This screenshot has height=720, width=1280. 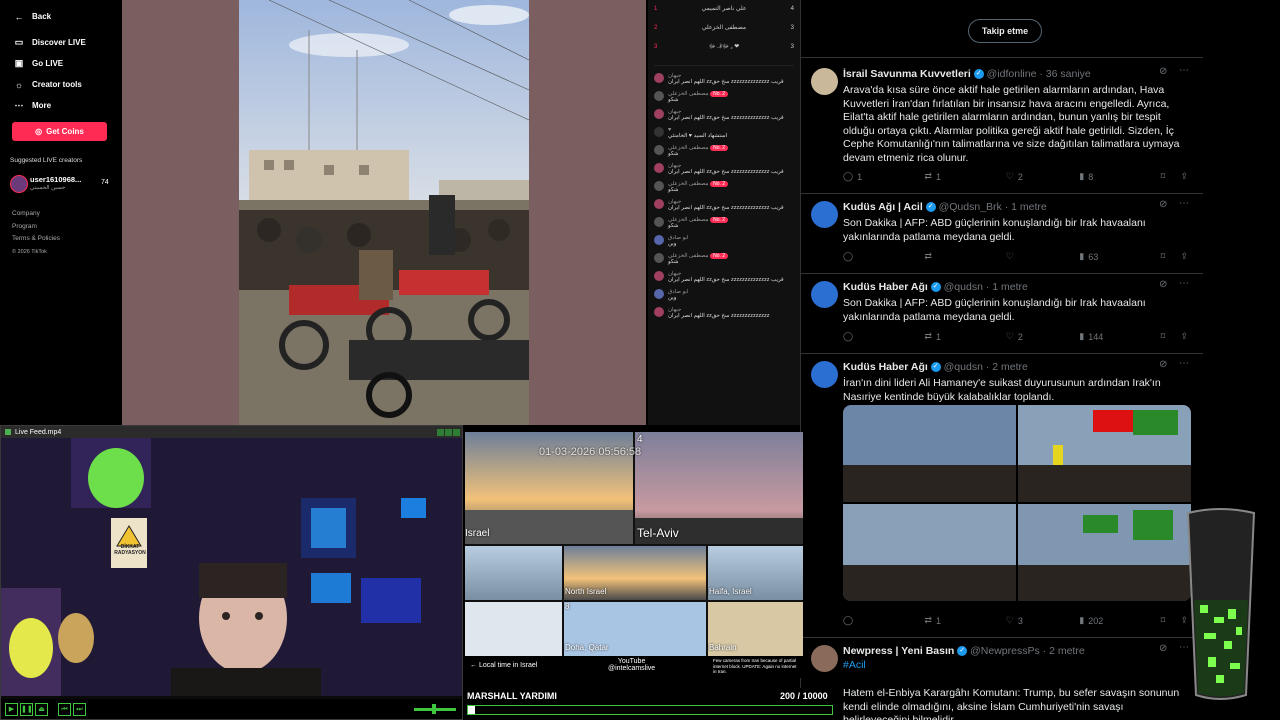 I want to click on nav-discover-live: ▭ Discover LIVE, so click(x=61, y=42).